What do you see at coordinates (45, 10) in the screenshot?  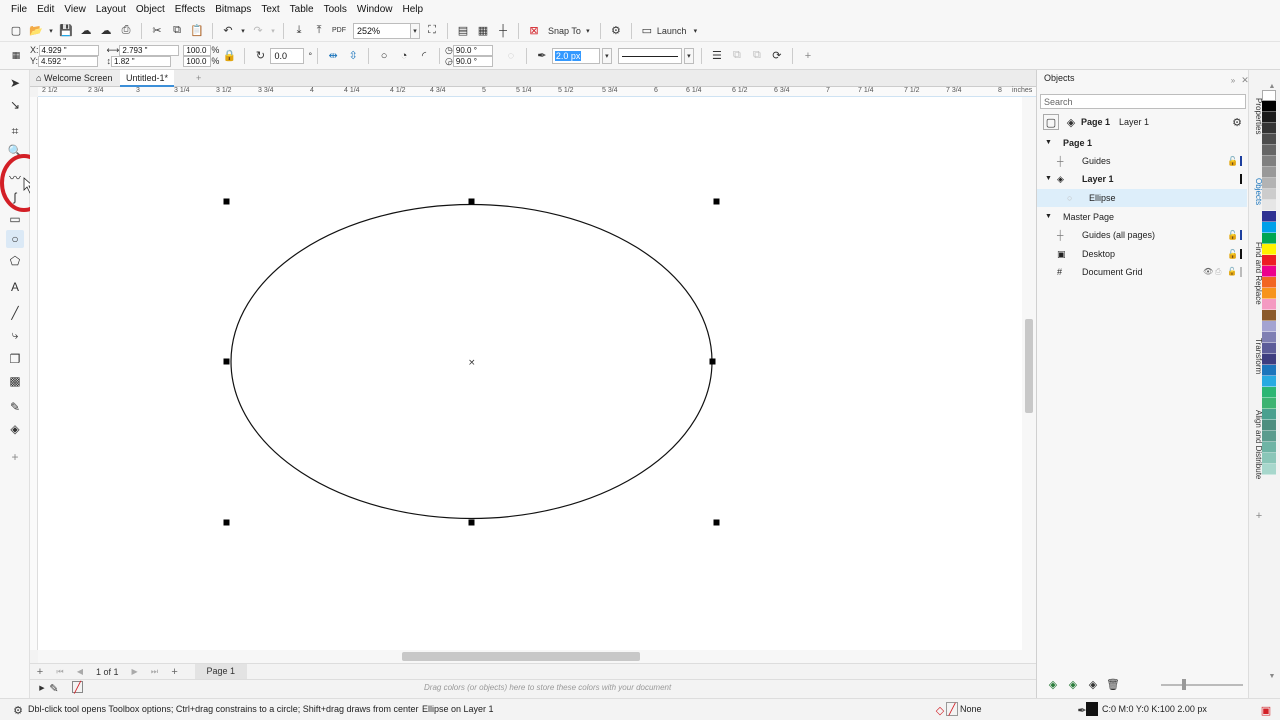 I see `menu-edit: Edit` at bounding box center [45, 10].